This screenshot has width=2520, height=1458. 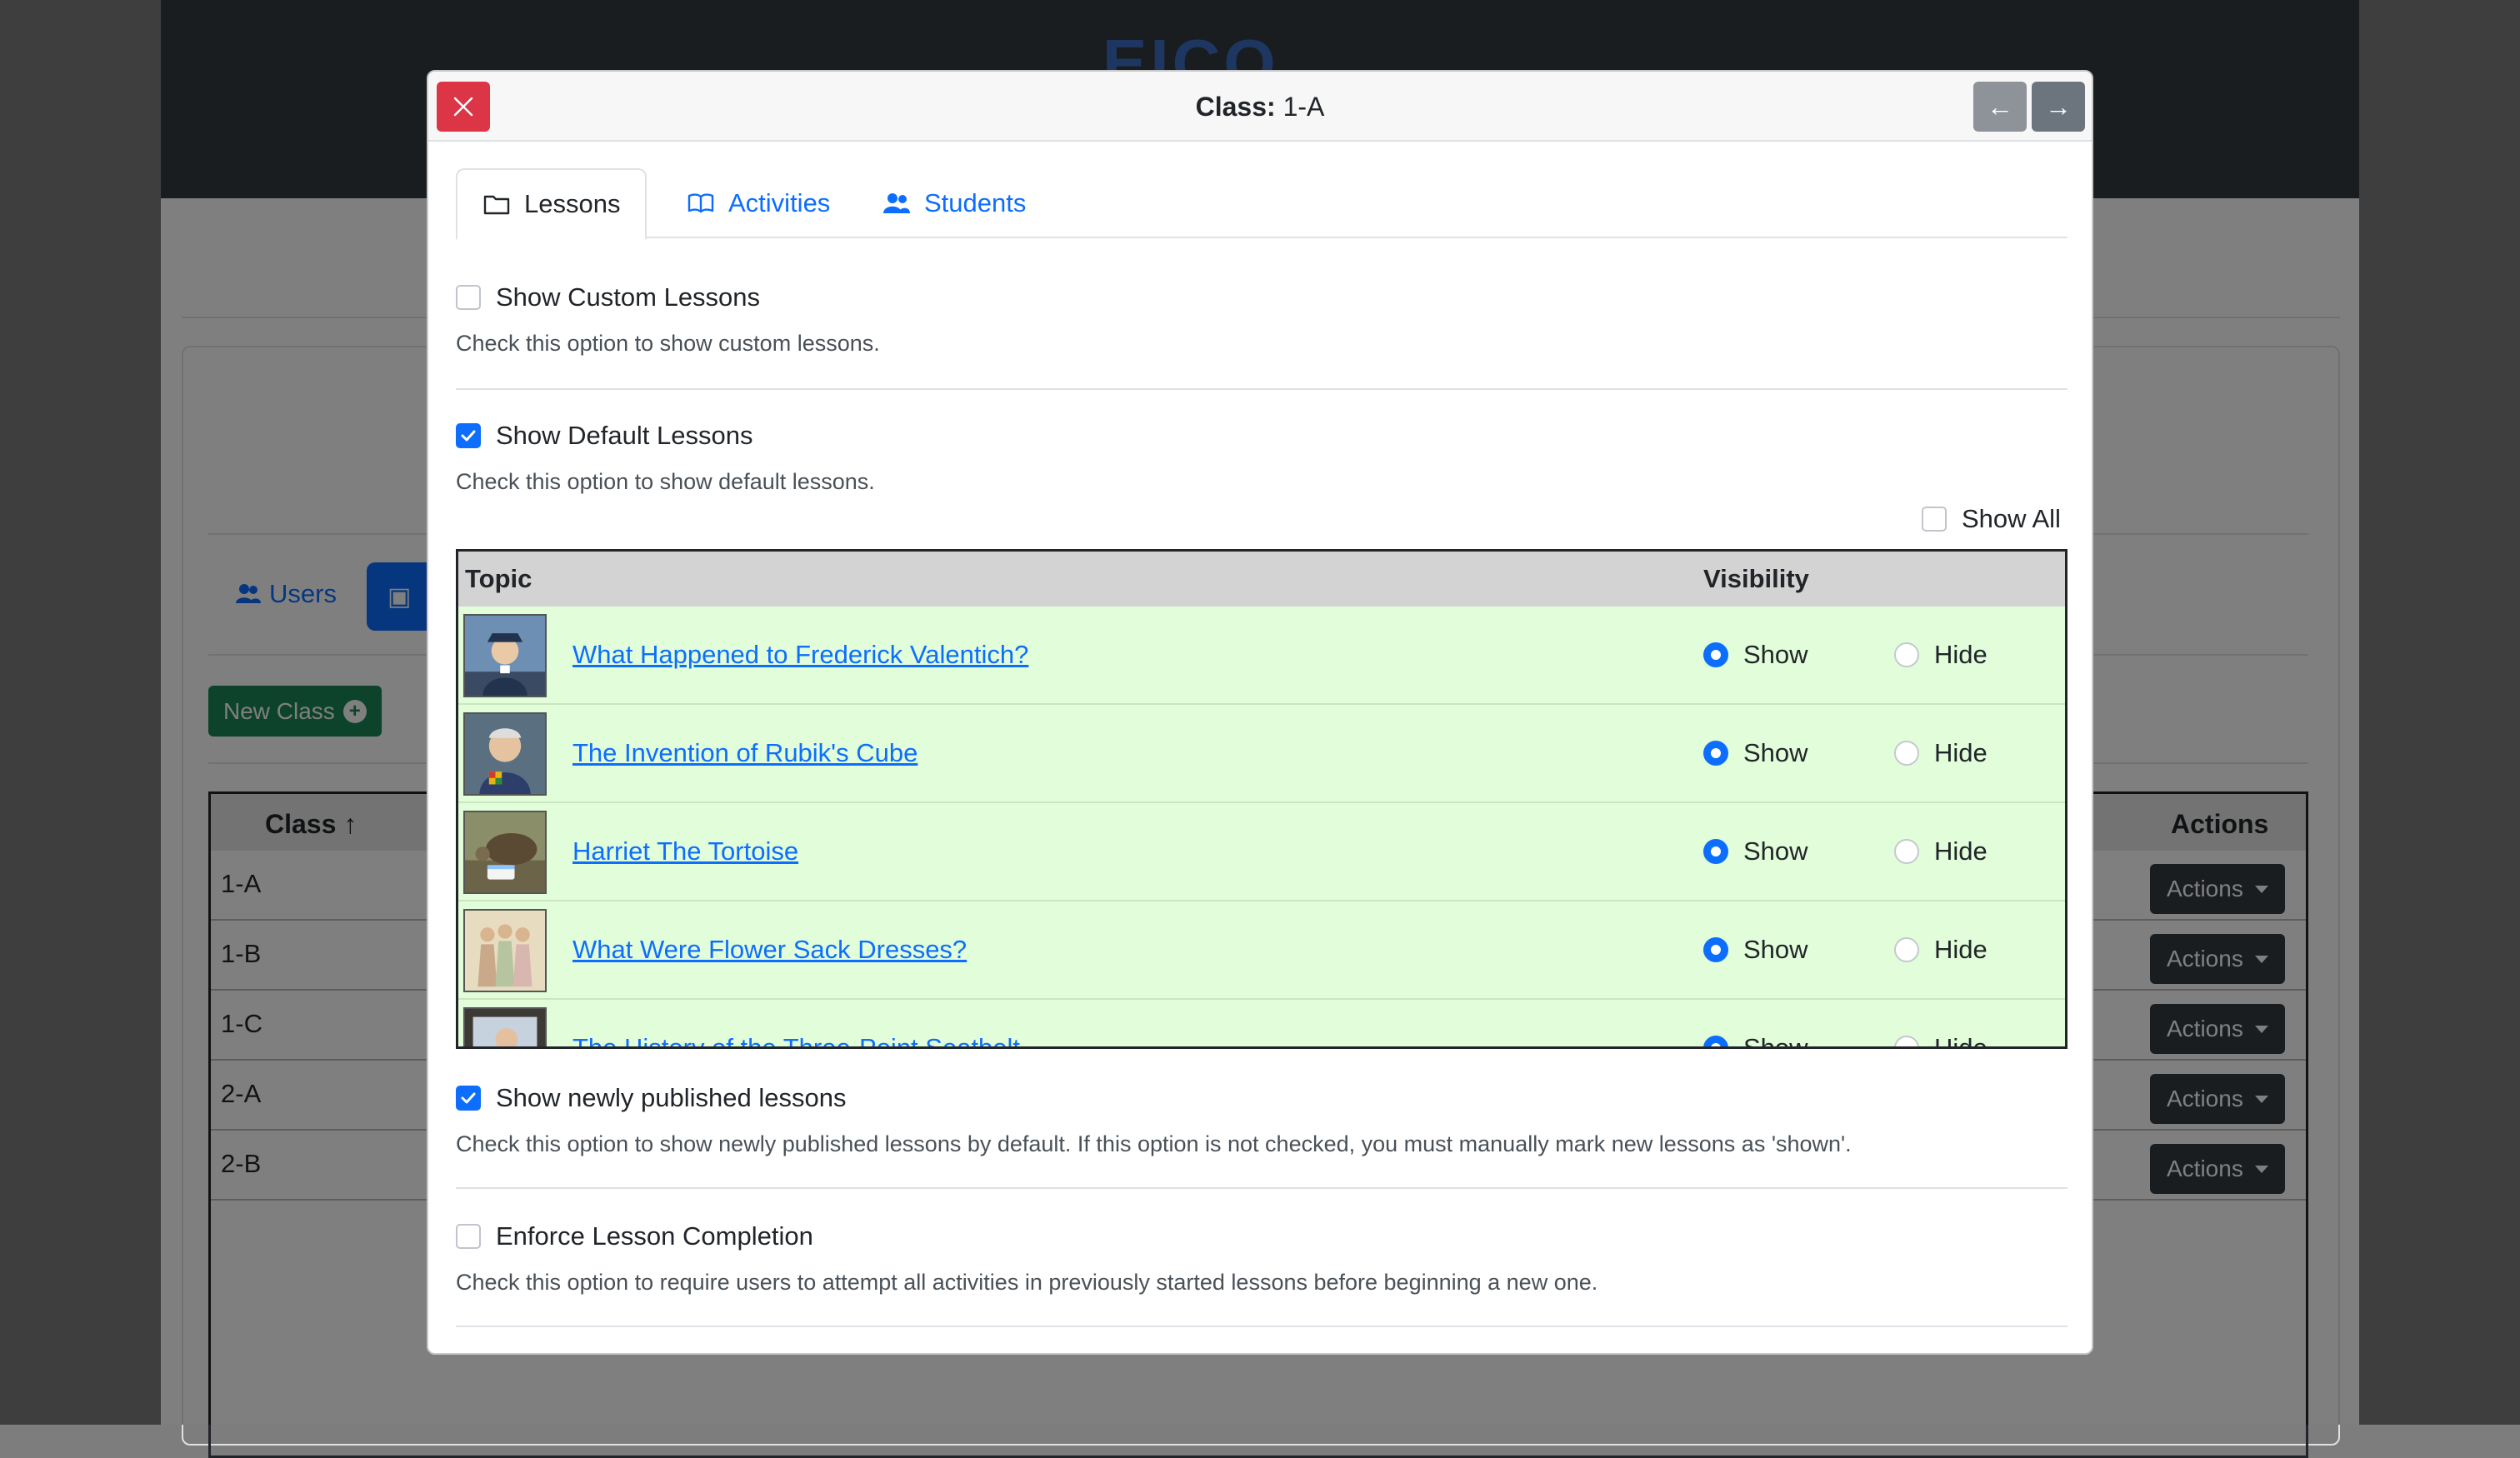 I want to click on lesson-link: Harriet The Tortoise, so click(x=685, y=851).